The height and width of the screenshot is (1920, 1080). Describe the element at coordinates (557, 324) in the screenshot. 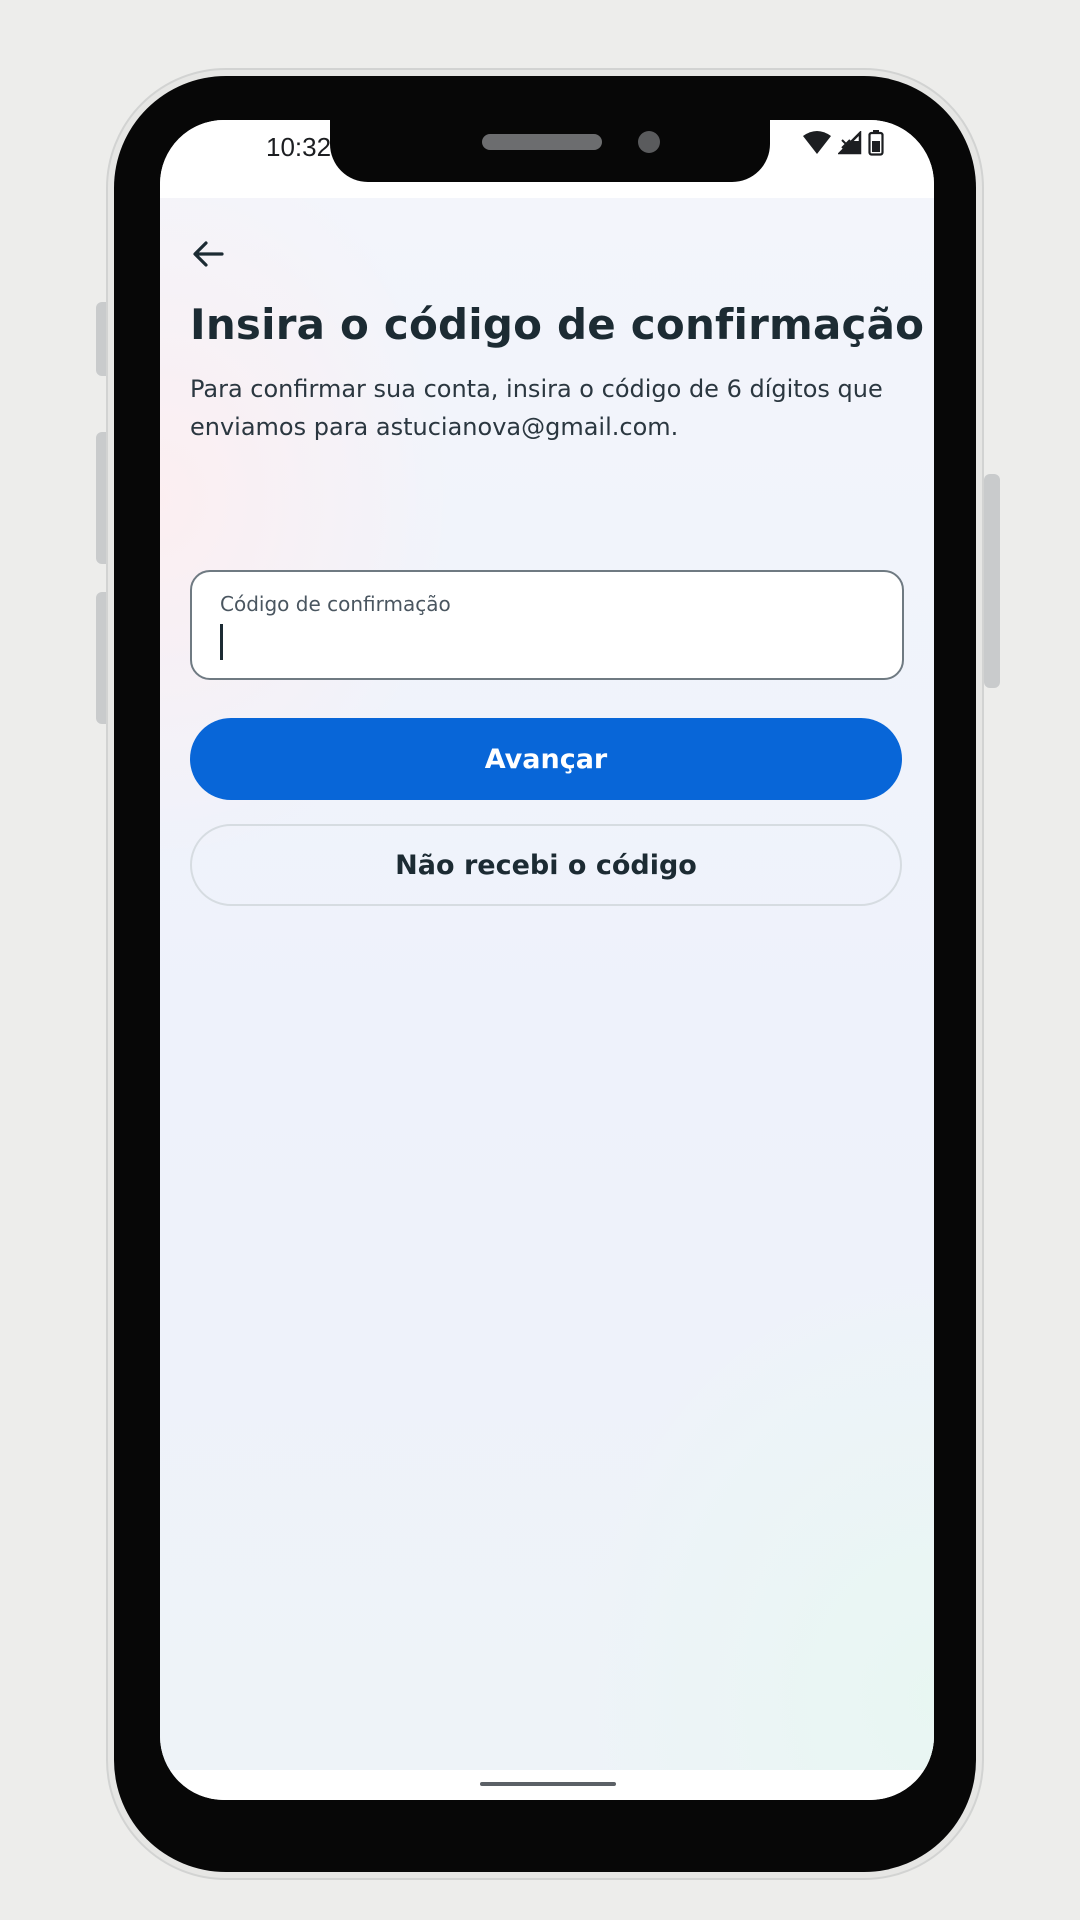

I see `page-title: Insira o código de confirmação` at that location.